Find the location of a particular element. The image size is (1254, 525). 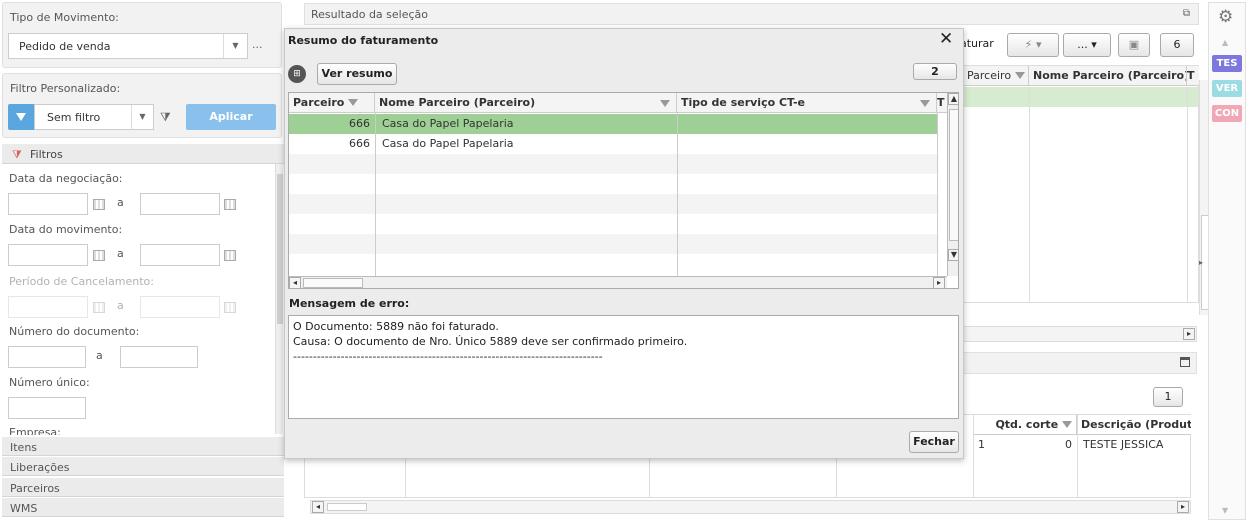

ver-resumo-button: Ver resumo is located at coordinates (357, 74).